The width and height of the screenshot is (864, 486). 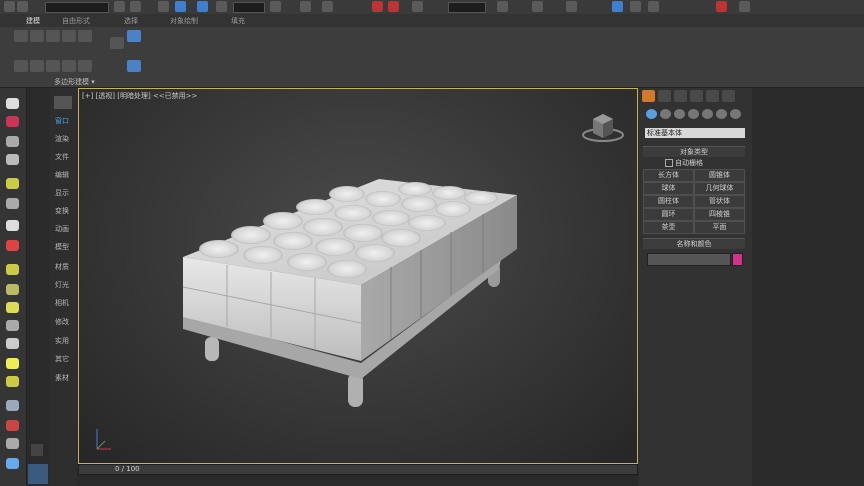 I want to click on eye-icon, so click(x=12, y=103).